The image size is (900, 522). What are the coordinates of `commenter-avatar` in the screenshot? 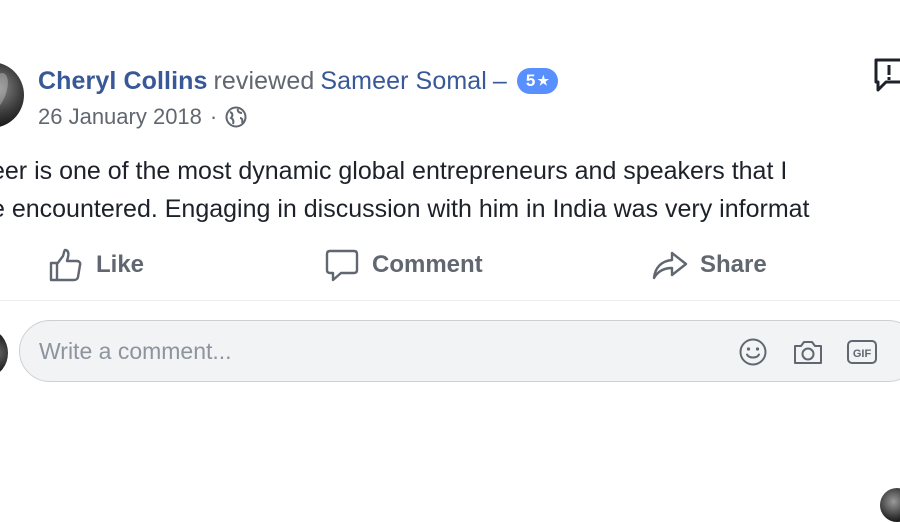 It's located at (4, 353).